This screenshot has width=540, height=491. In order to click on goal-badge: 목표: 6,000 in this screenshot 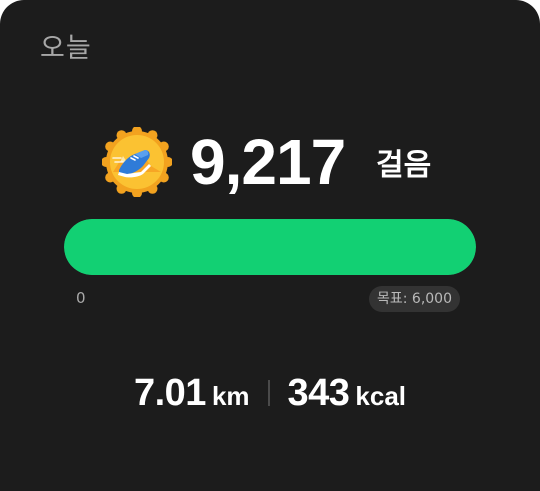, I will do `click(414, 299)`.